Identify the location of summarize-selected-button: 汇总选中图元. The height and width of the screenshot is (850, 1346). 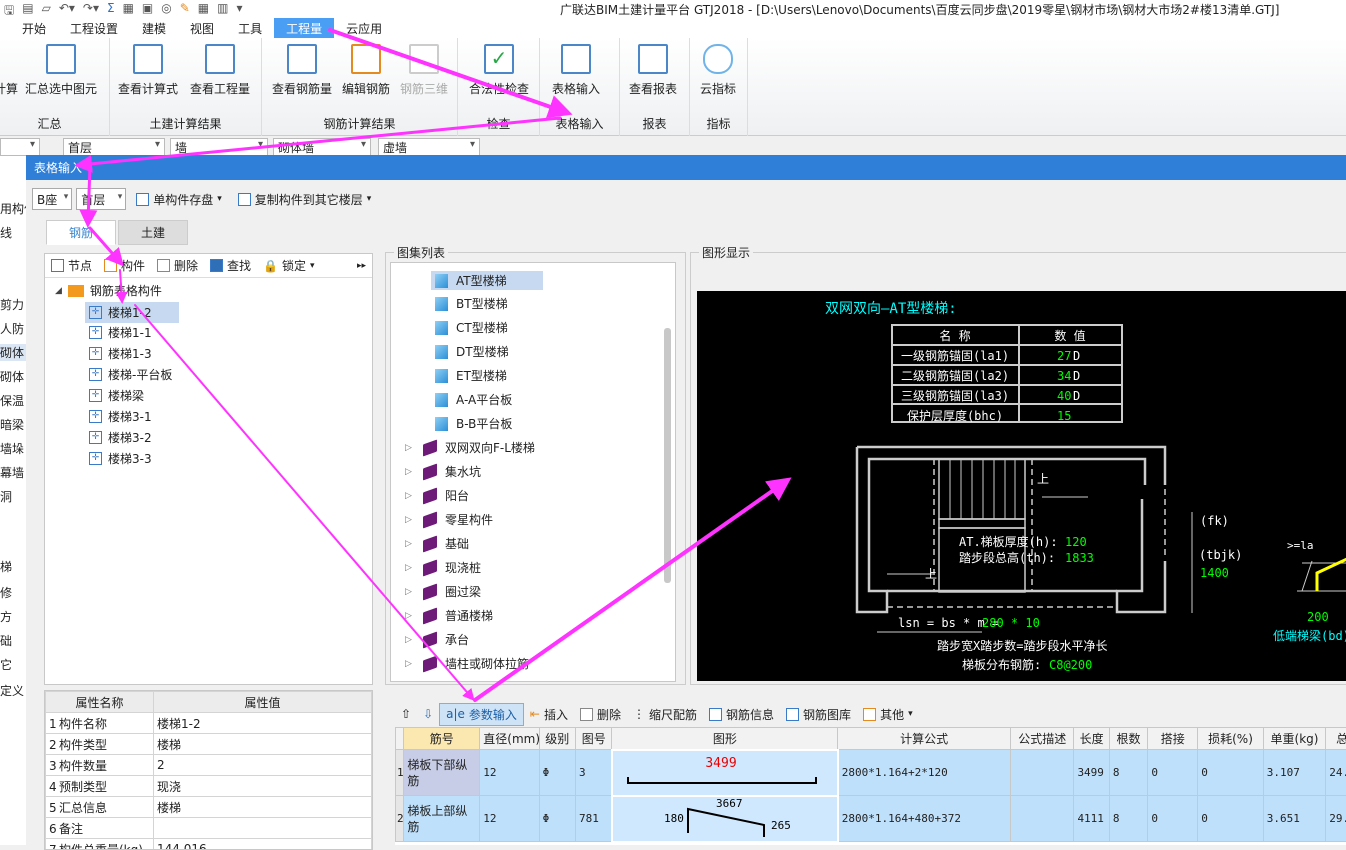
(61, 70).